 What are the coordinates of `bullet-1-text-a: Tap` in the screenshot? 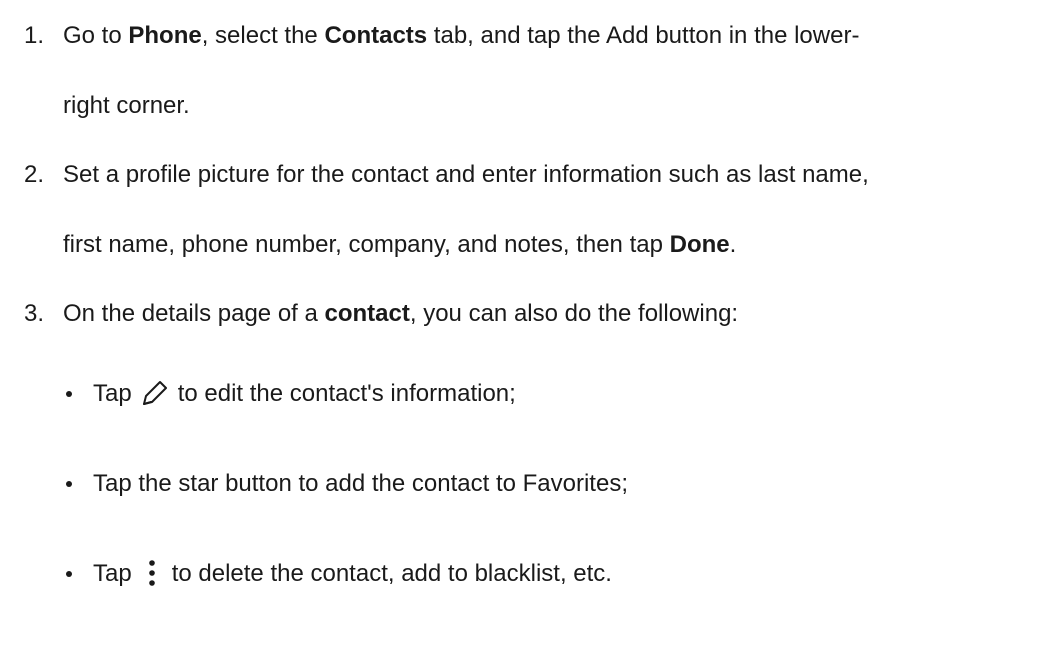 It's located at (112, 393).